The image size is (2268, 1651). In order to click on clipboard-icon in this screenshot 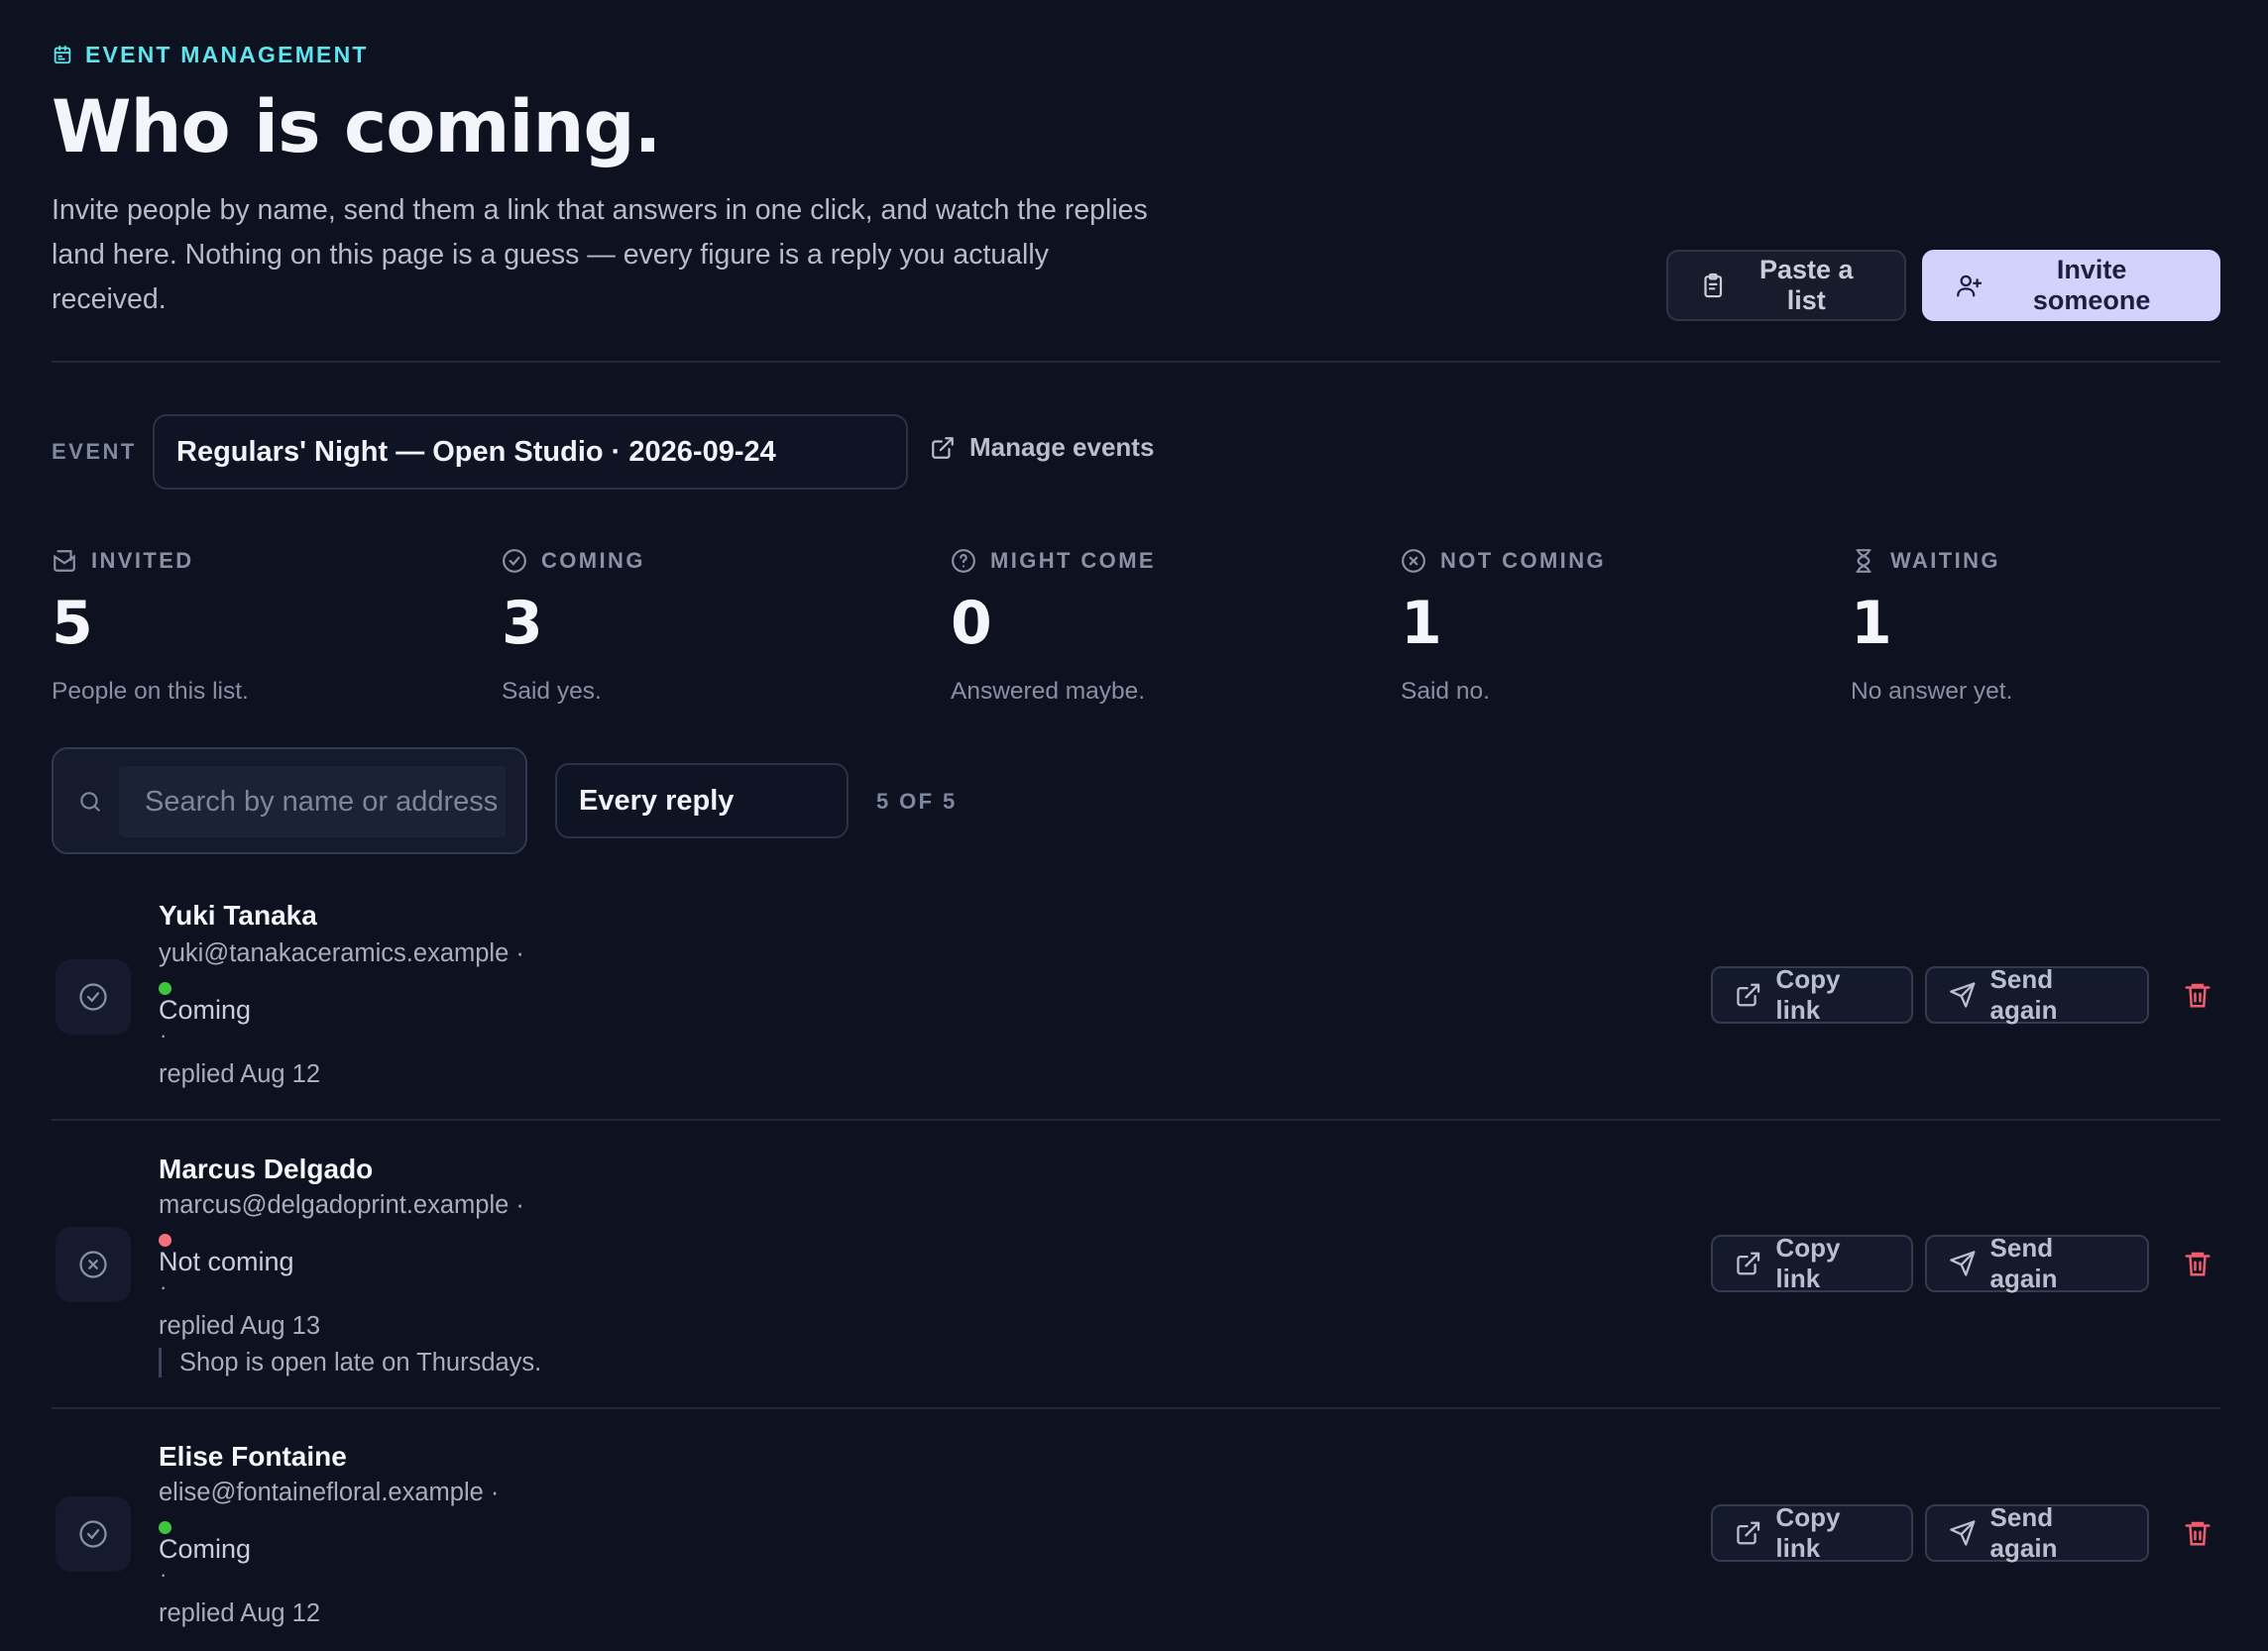, I will do `click(1713, 285)`.